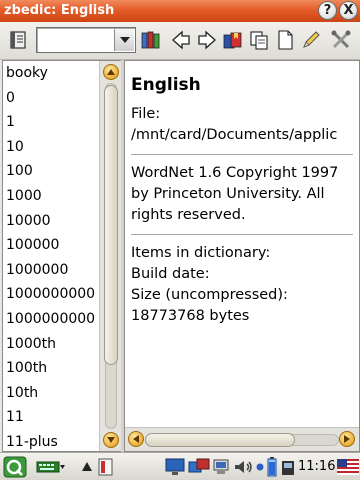  Describe the element at coordinates (51, 221) in the screenshot. I see `list-item: 10000` at that location.